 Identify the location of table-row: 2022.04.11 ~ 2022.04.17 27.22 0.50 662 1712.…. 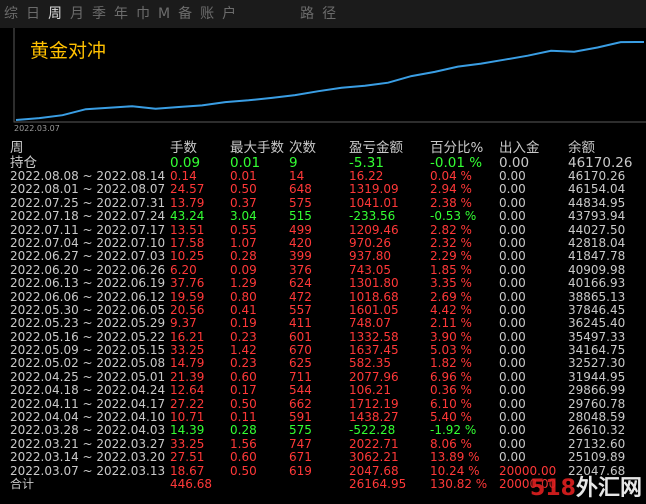
(323, 403).